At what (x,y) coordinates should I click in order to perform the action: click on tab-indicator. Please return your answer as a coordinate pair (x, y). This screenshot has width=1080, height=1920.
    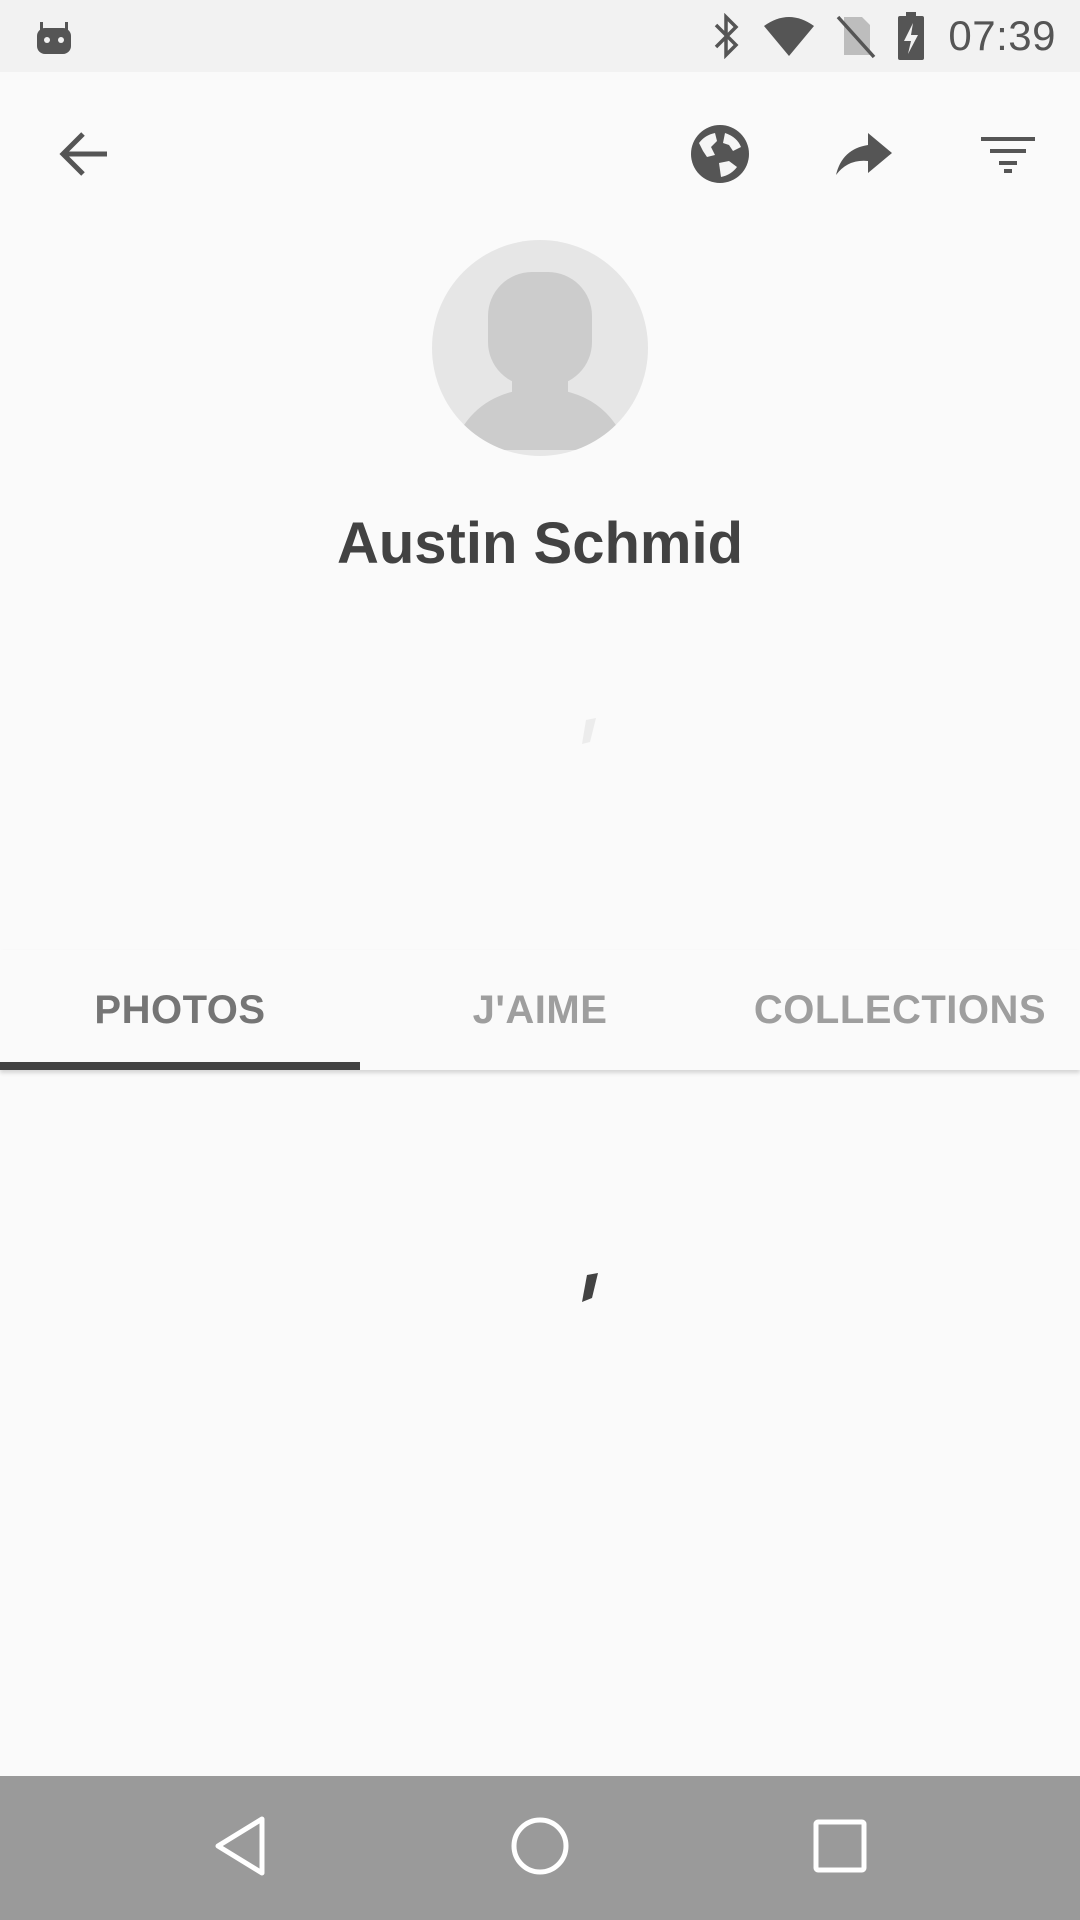
    Looking at the image, I should click on (180, 1066).